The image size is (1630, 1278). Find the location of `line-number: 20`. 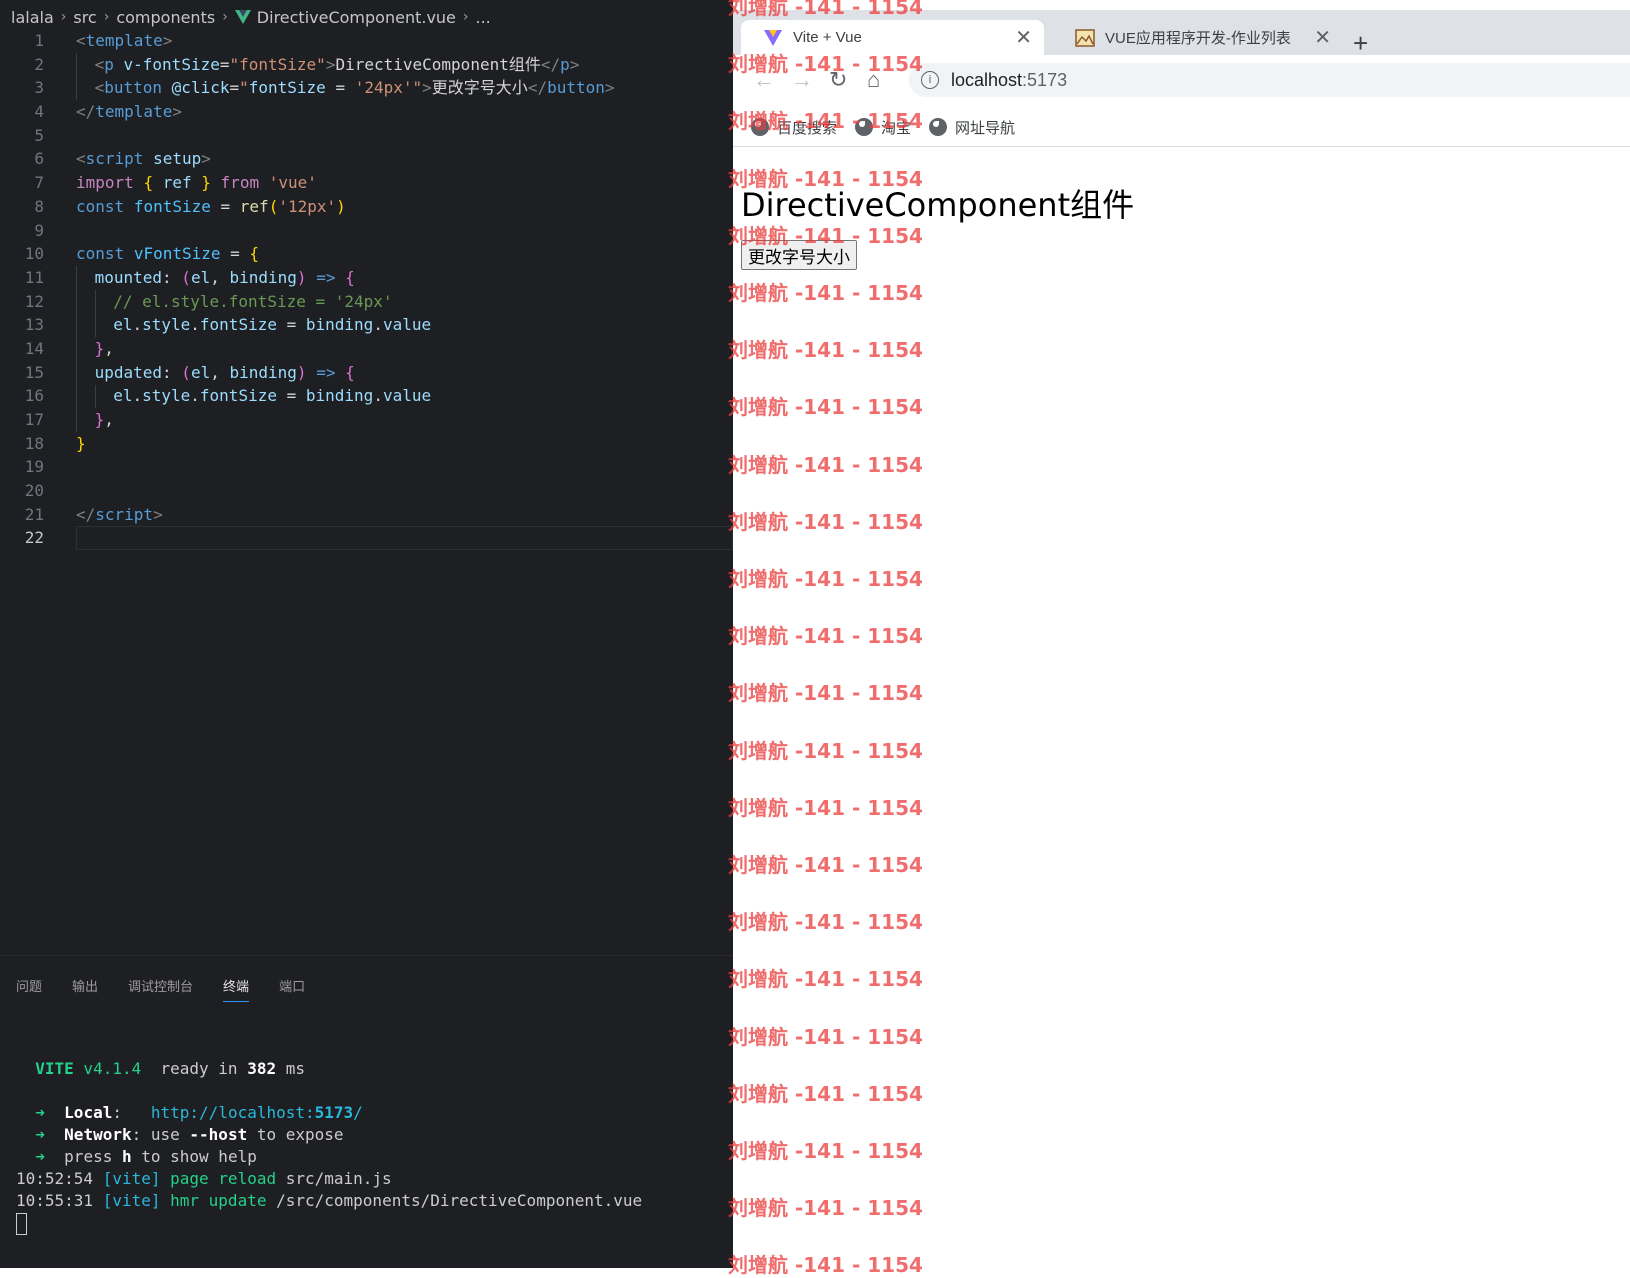

line-number: 20 is located at coordinates (34, 491).